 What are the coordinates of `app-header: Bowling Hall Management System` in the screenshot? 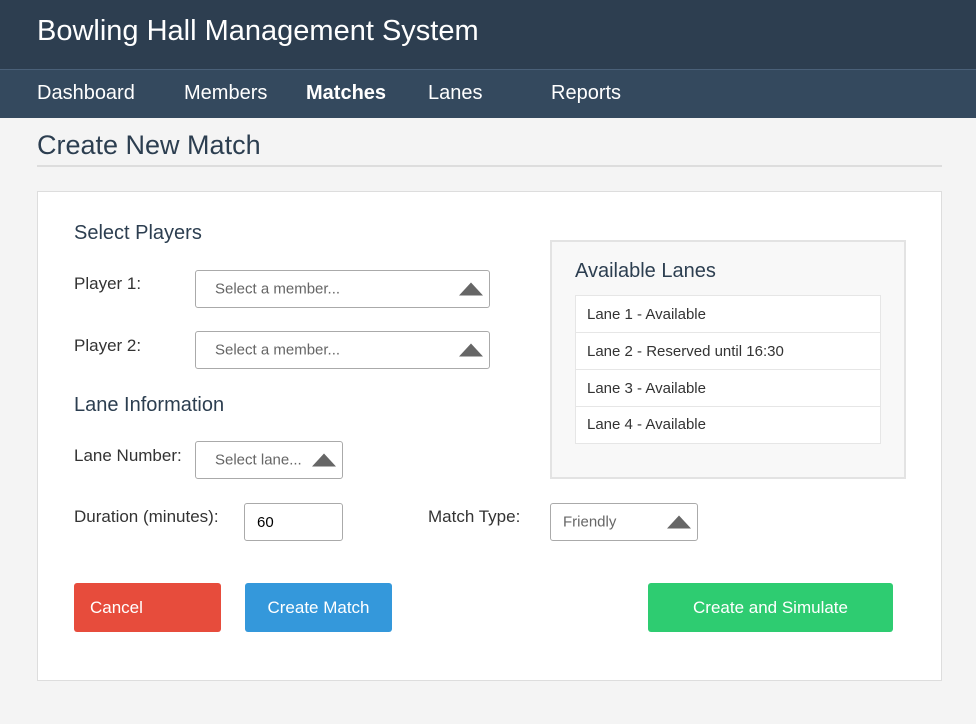 It's located at (488, 34).